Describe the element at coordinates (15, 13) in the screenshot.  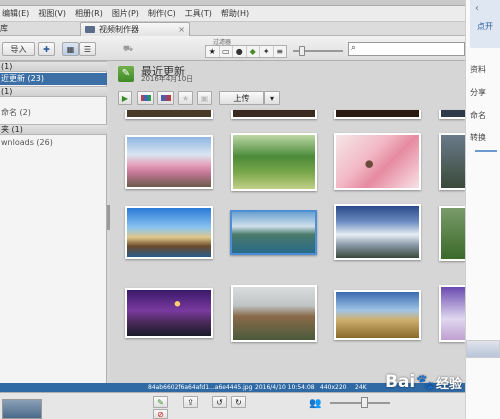
I see `menu-edit: 编辑(E)` at that location.